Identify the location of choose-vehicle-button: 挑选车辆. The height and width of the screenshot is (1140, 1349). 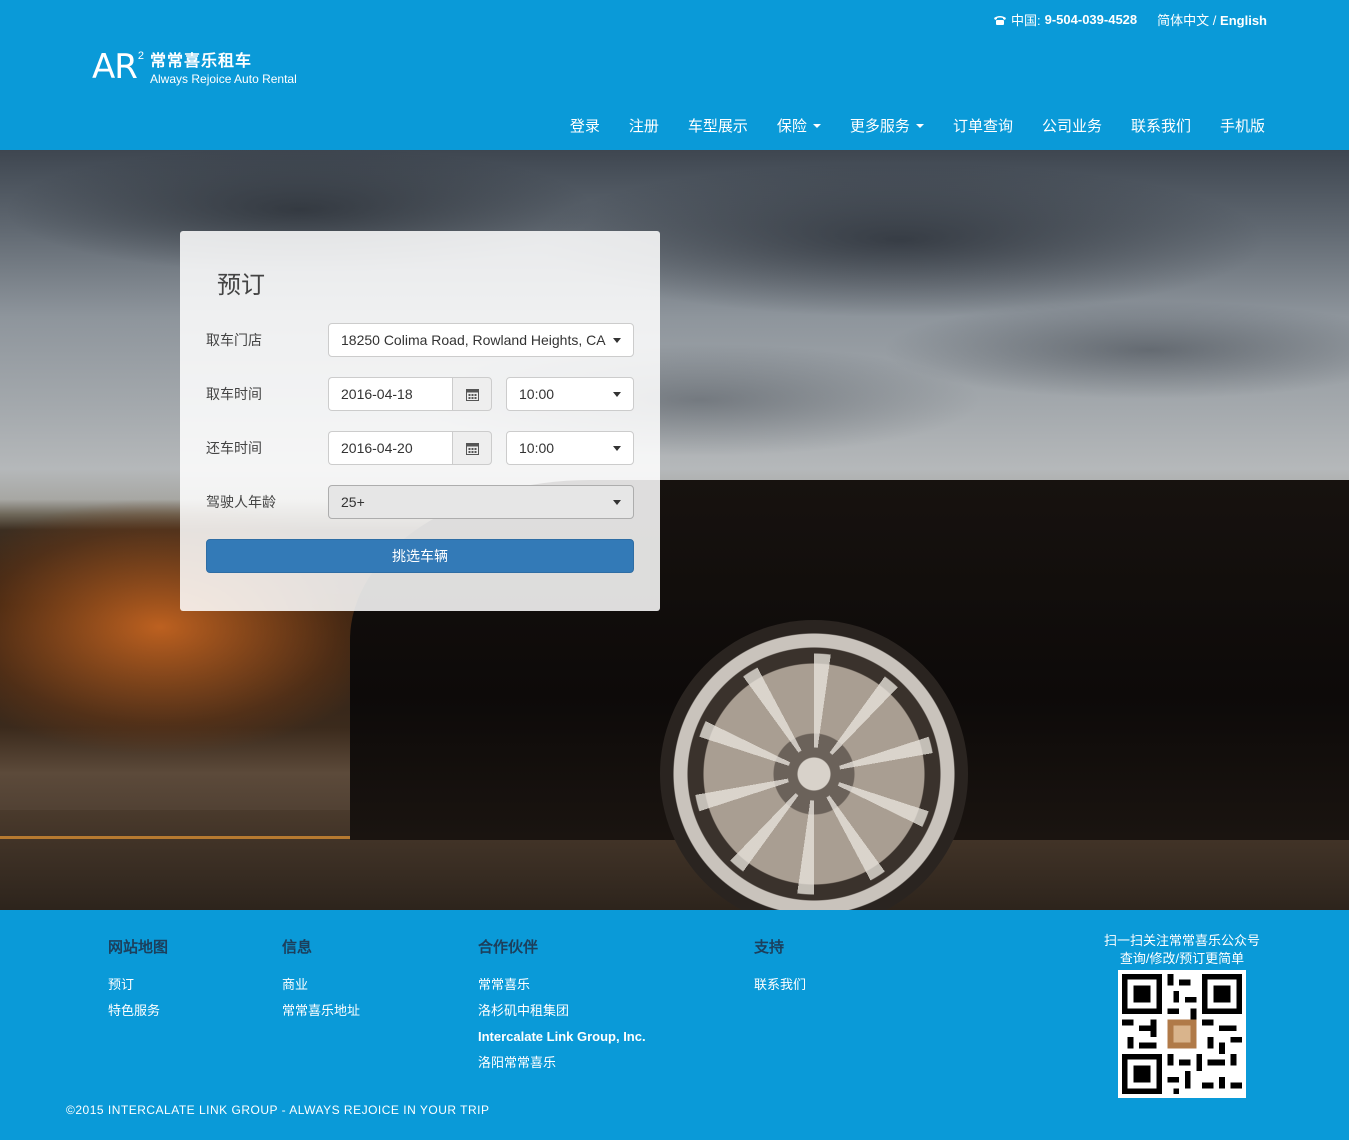
(420, 556).